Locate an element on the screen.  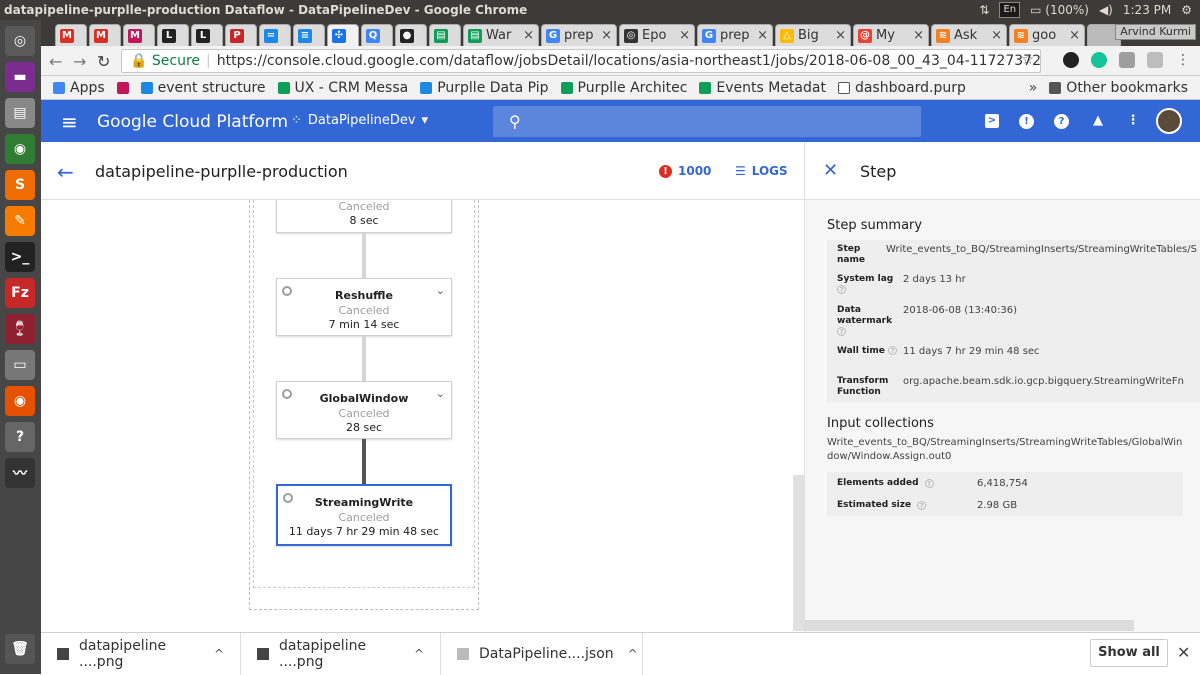
chrome-menu-icon: ⋮ is located at coordinates (1183, 60).